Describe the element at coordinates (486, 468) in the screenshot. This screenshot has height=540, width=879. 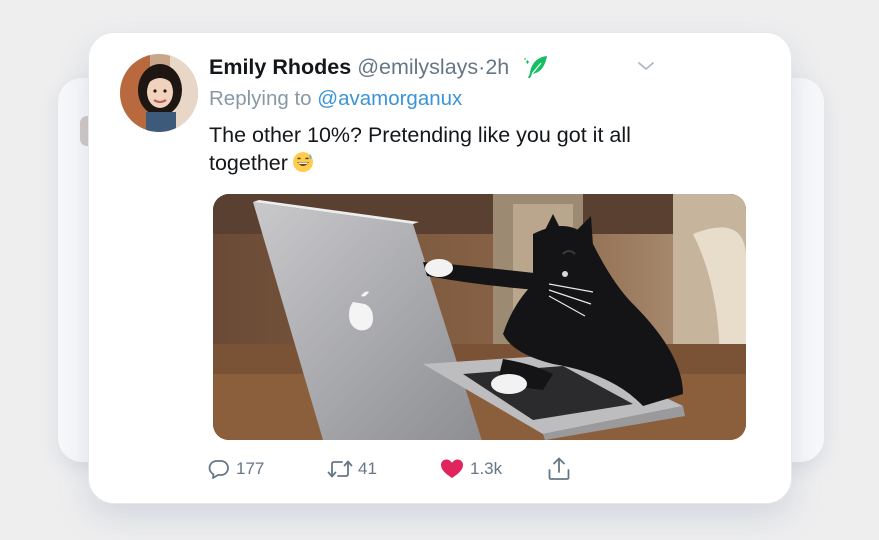
I see `like-count: 1.3k` at that location.